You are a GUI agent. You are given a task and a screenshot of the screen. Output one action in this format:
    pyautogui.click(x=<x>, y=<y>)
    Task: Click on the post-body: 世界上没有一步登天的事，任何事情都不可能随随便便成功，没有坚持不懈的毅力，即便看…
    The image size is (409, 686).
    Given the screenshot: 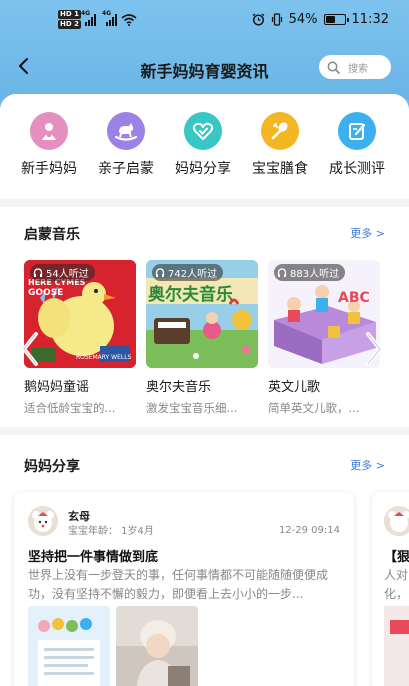 What is the action you would take?
    pyautogui.click(x=178, y=584)
    